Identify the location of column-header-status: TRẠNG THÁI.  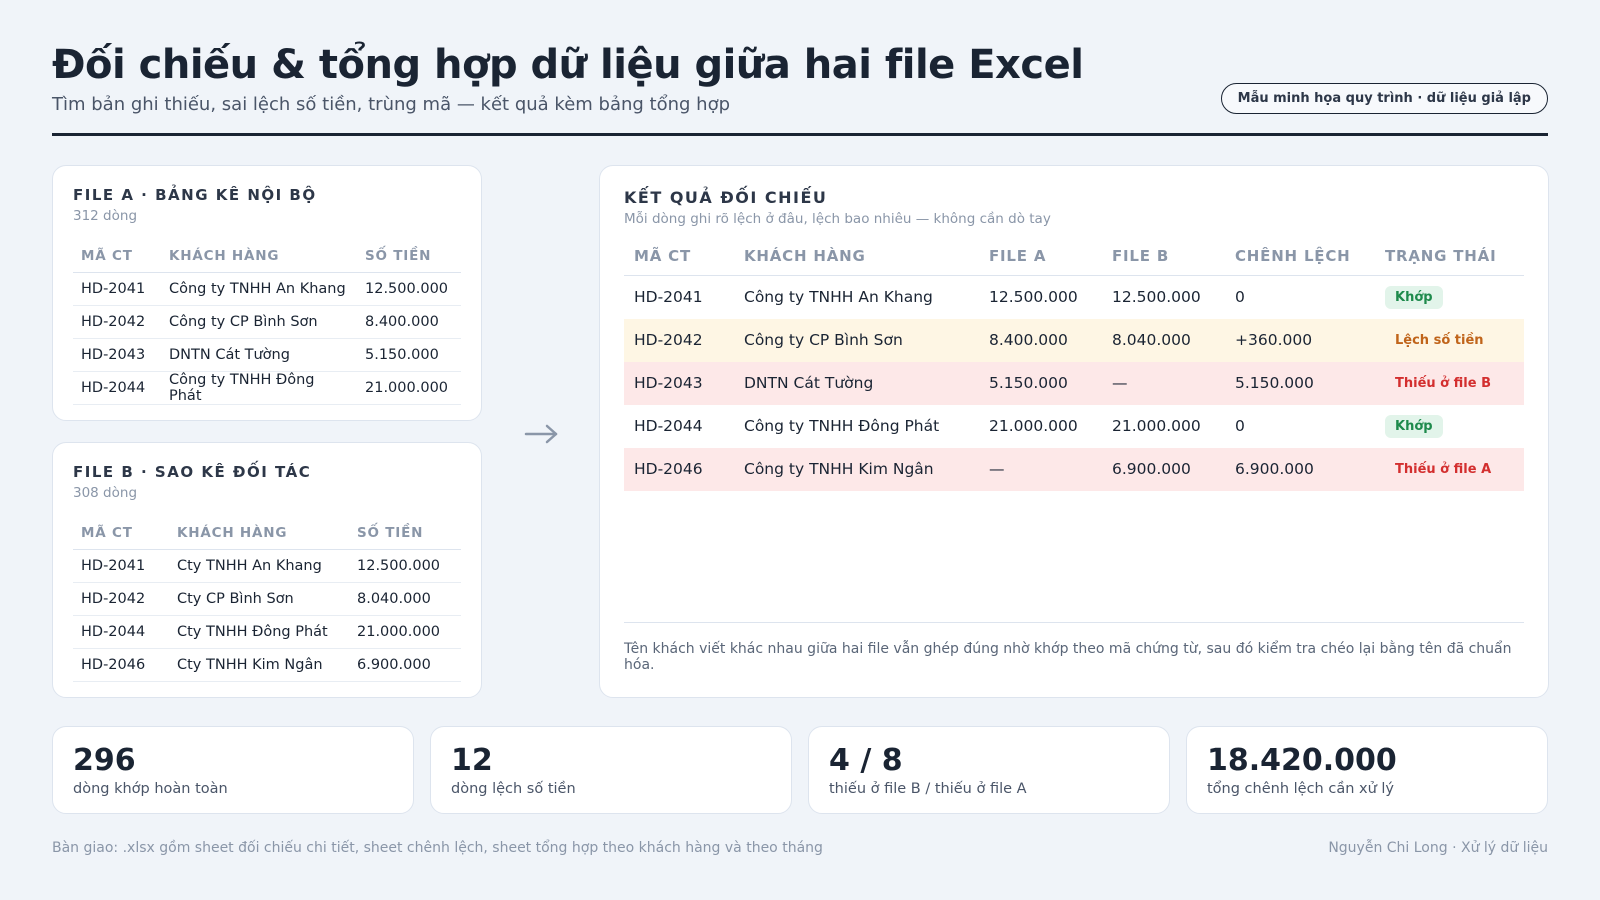
(1449, 258).